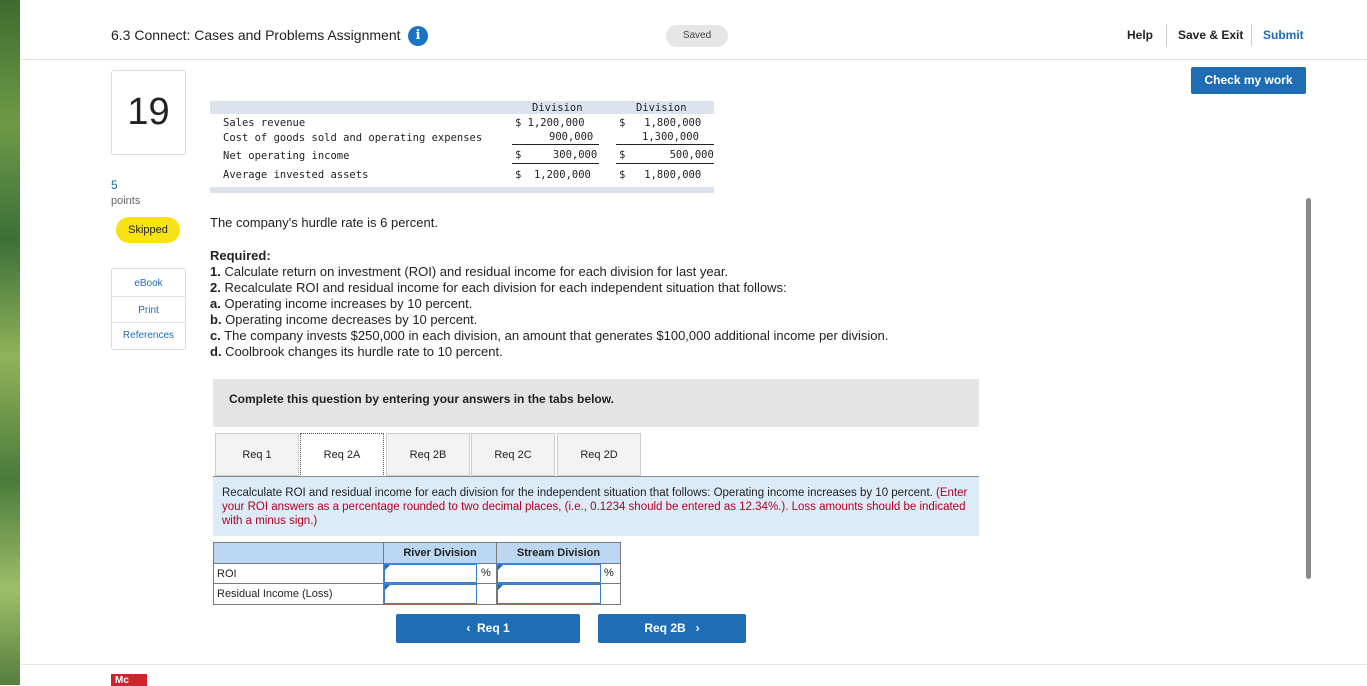 The width and height of the screenshot is (1367, 686). I want to click on resources-panel: eBook Print References, so click(148, 309).